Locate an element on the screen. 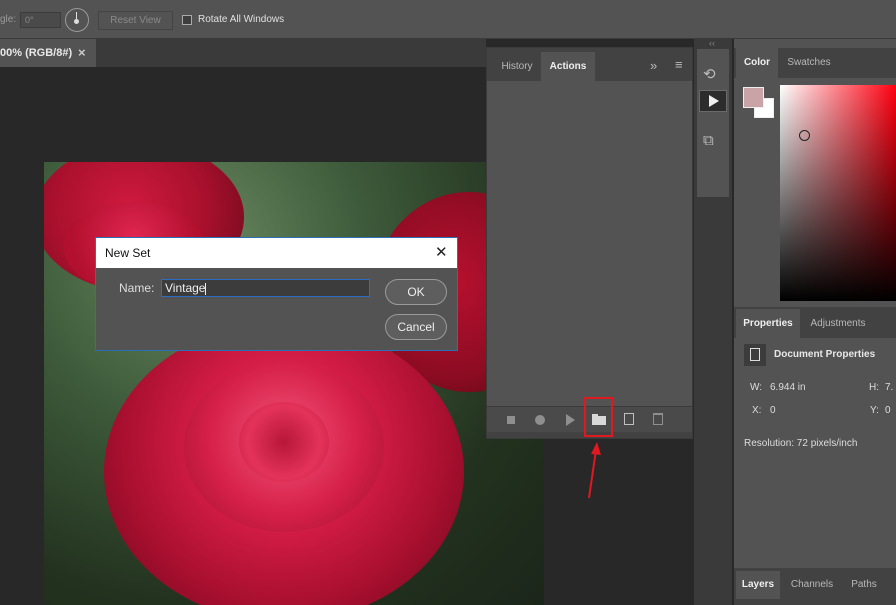 Image resolution: width=896 pixels, height=605 pixels. angle-input: 0° is located at coordinates (40, 20).